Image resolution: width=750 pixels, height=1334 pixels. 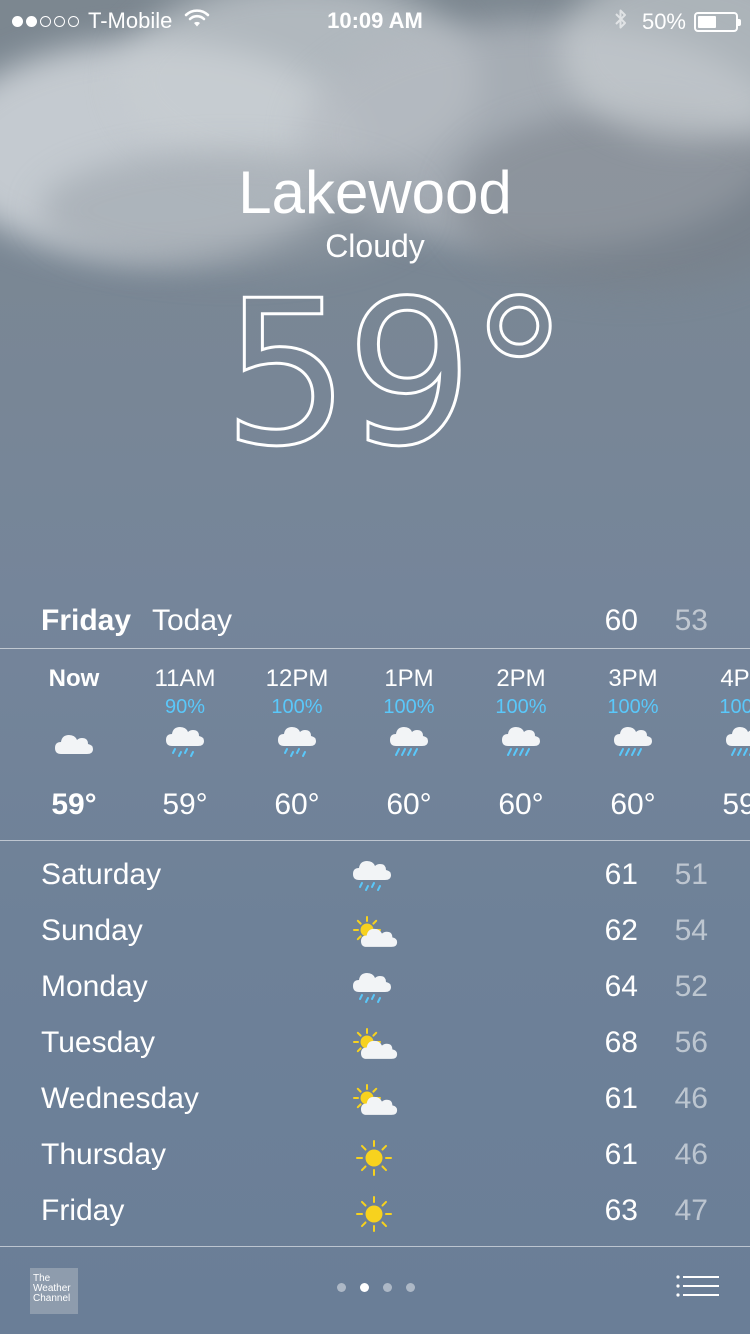 I want to click on daily-row: Sunday 62 54, so click(x=375, y=934).